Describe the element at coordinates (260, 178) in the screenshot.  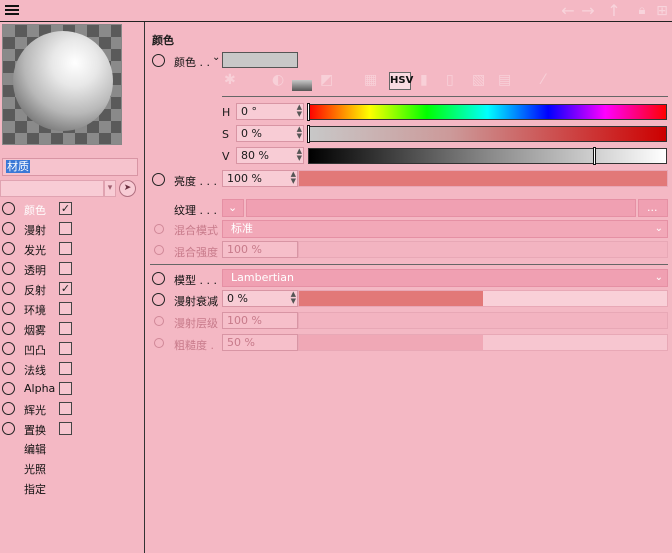
I see `brightness-input: 100 % ▲ ▼` at that location.